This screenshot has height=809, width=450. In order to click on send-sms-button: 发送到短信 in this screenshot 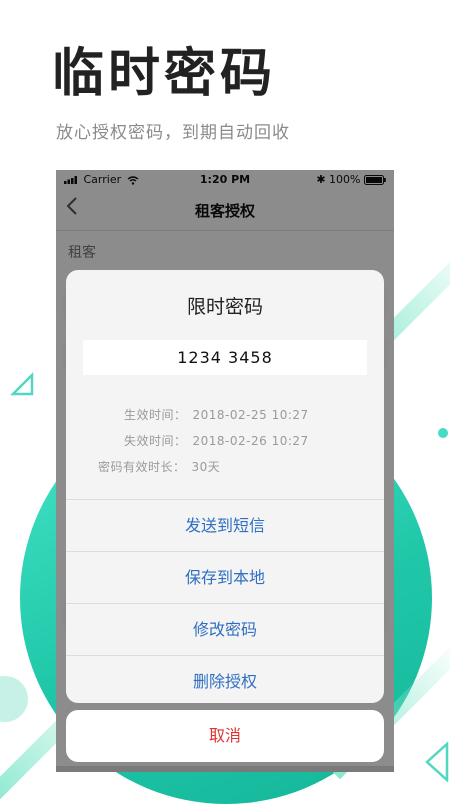, I will do `click(225, 525)`.